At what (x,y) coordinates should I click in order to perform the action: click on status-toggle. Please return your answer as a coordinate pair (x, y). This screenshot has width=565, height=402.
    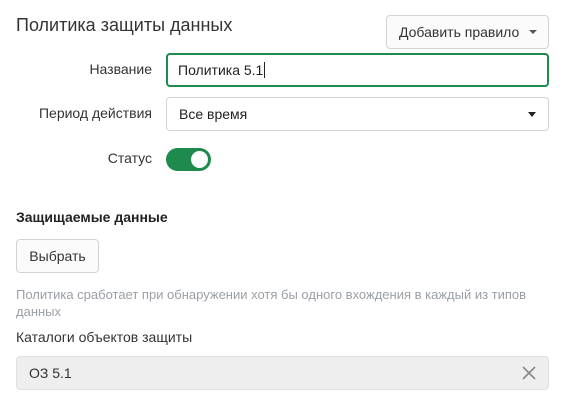
    Looking at the image, I should click on (188, 159).